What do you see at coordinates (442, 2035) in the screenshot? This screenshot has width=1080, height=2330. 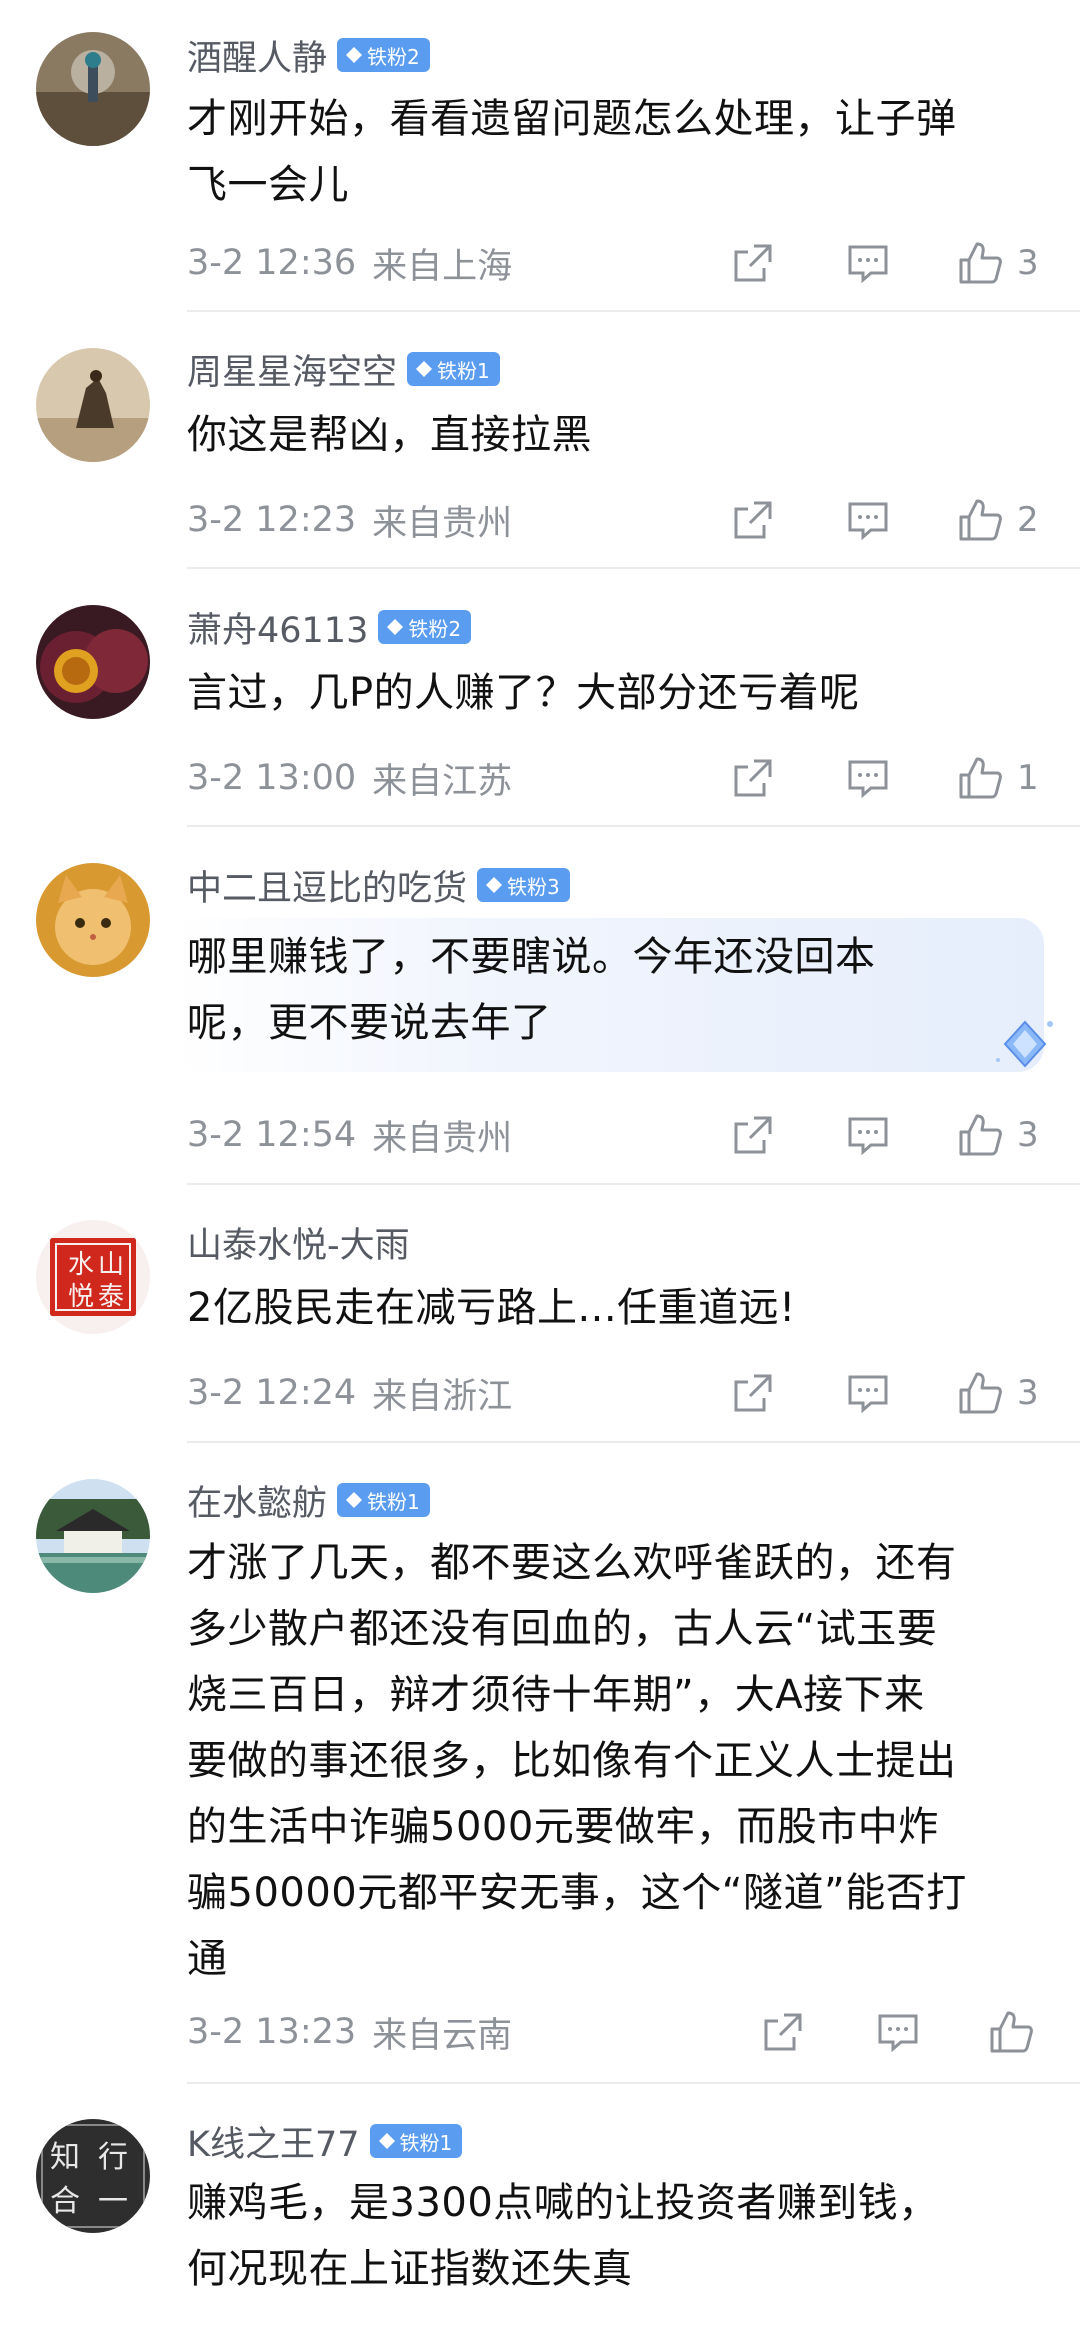 I see `comment-location: 来自云南` at bounding box center [442, 2035].